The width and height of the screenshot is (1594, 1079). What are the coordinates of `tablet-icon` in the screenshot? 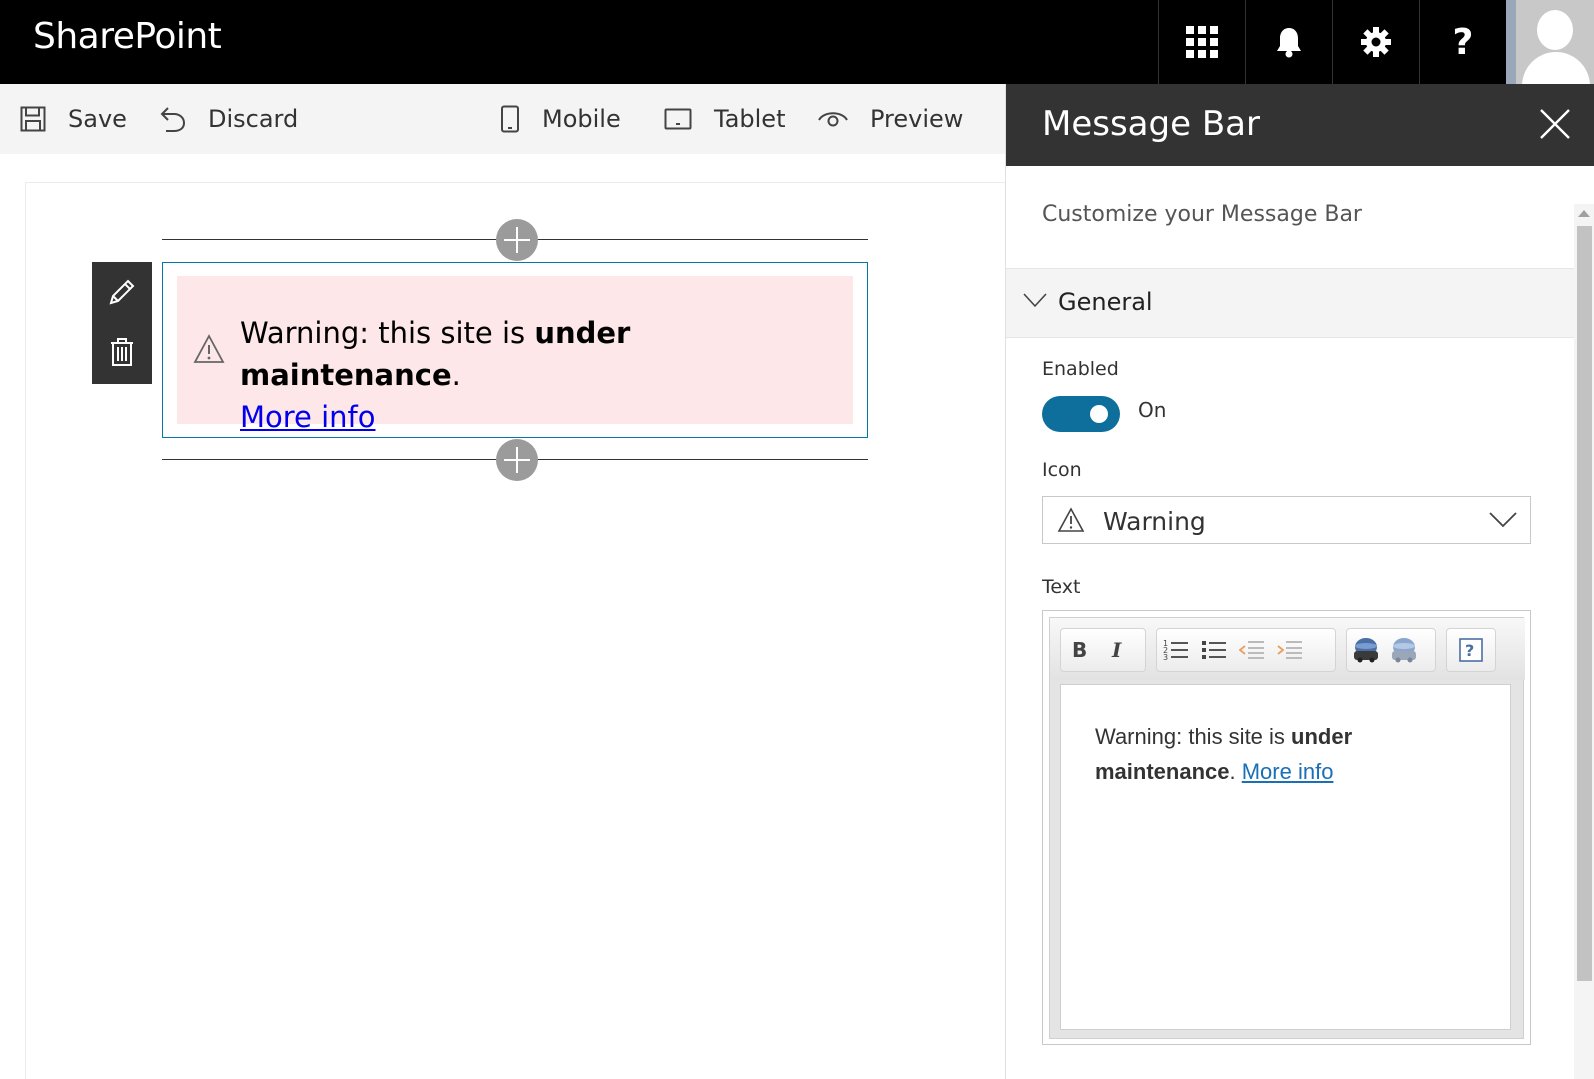 It's located at (678, 119).